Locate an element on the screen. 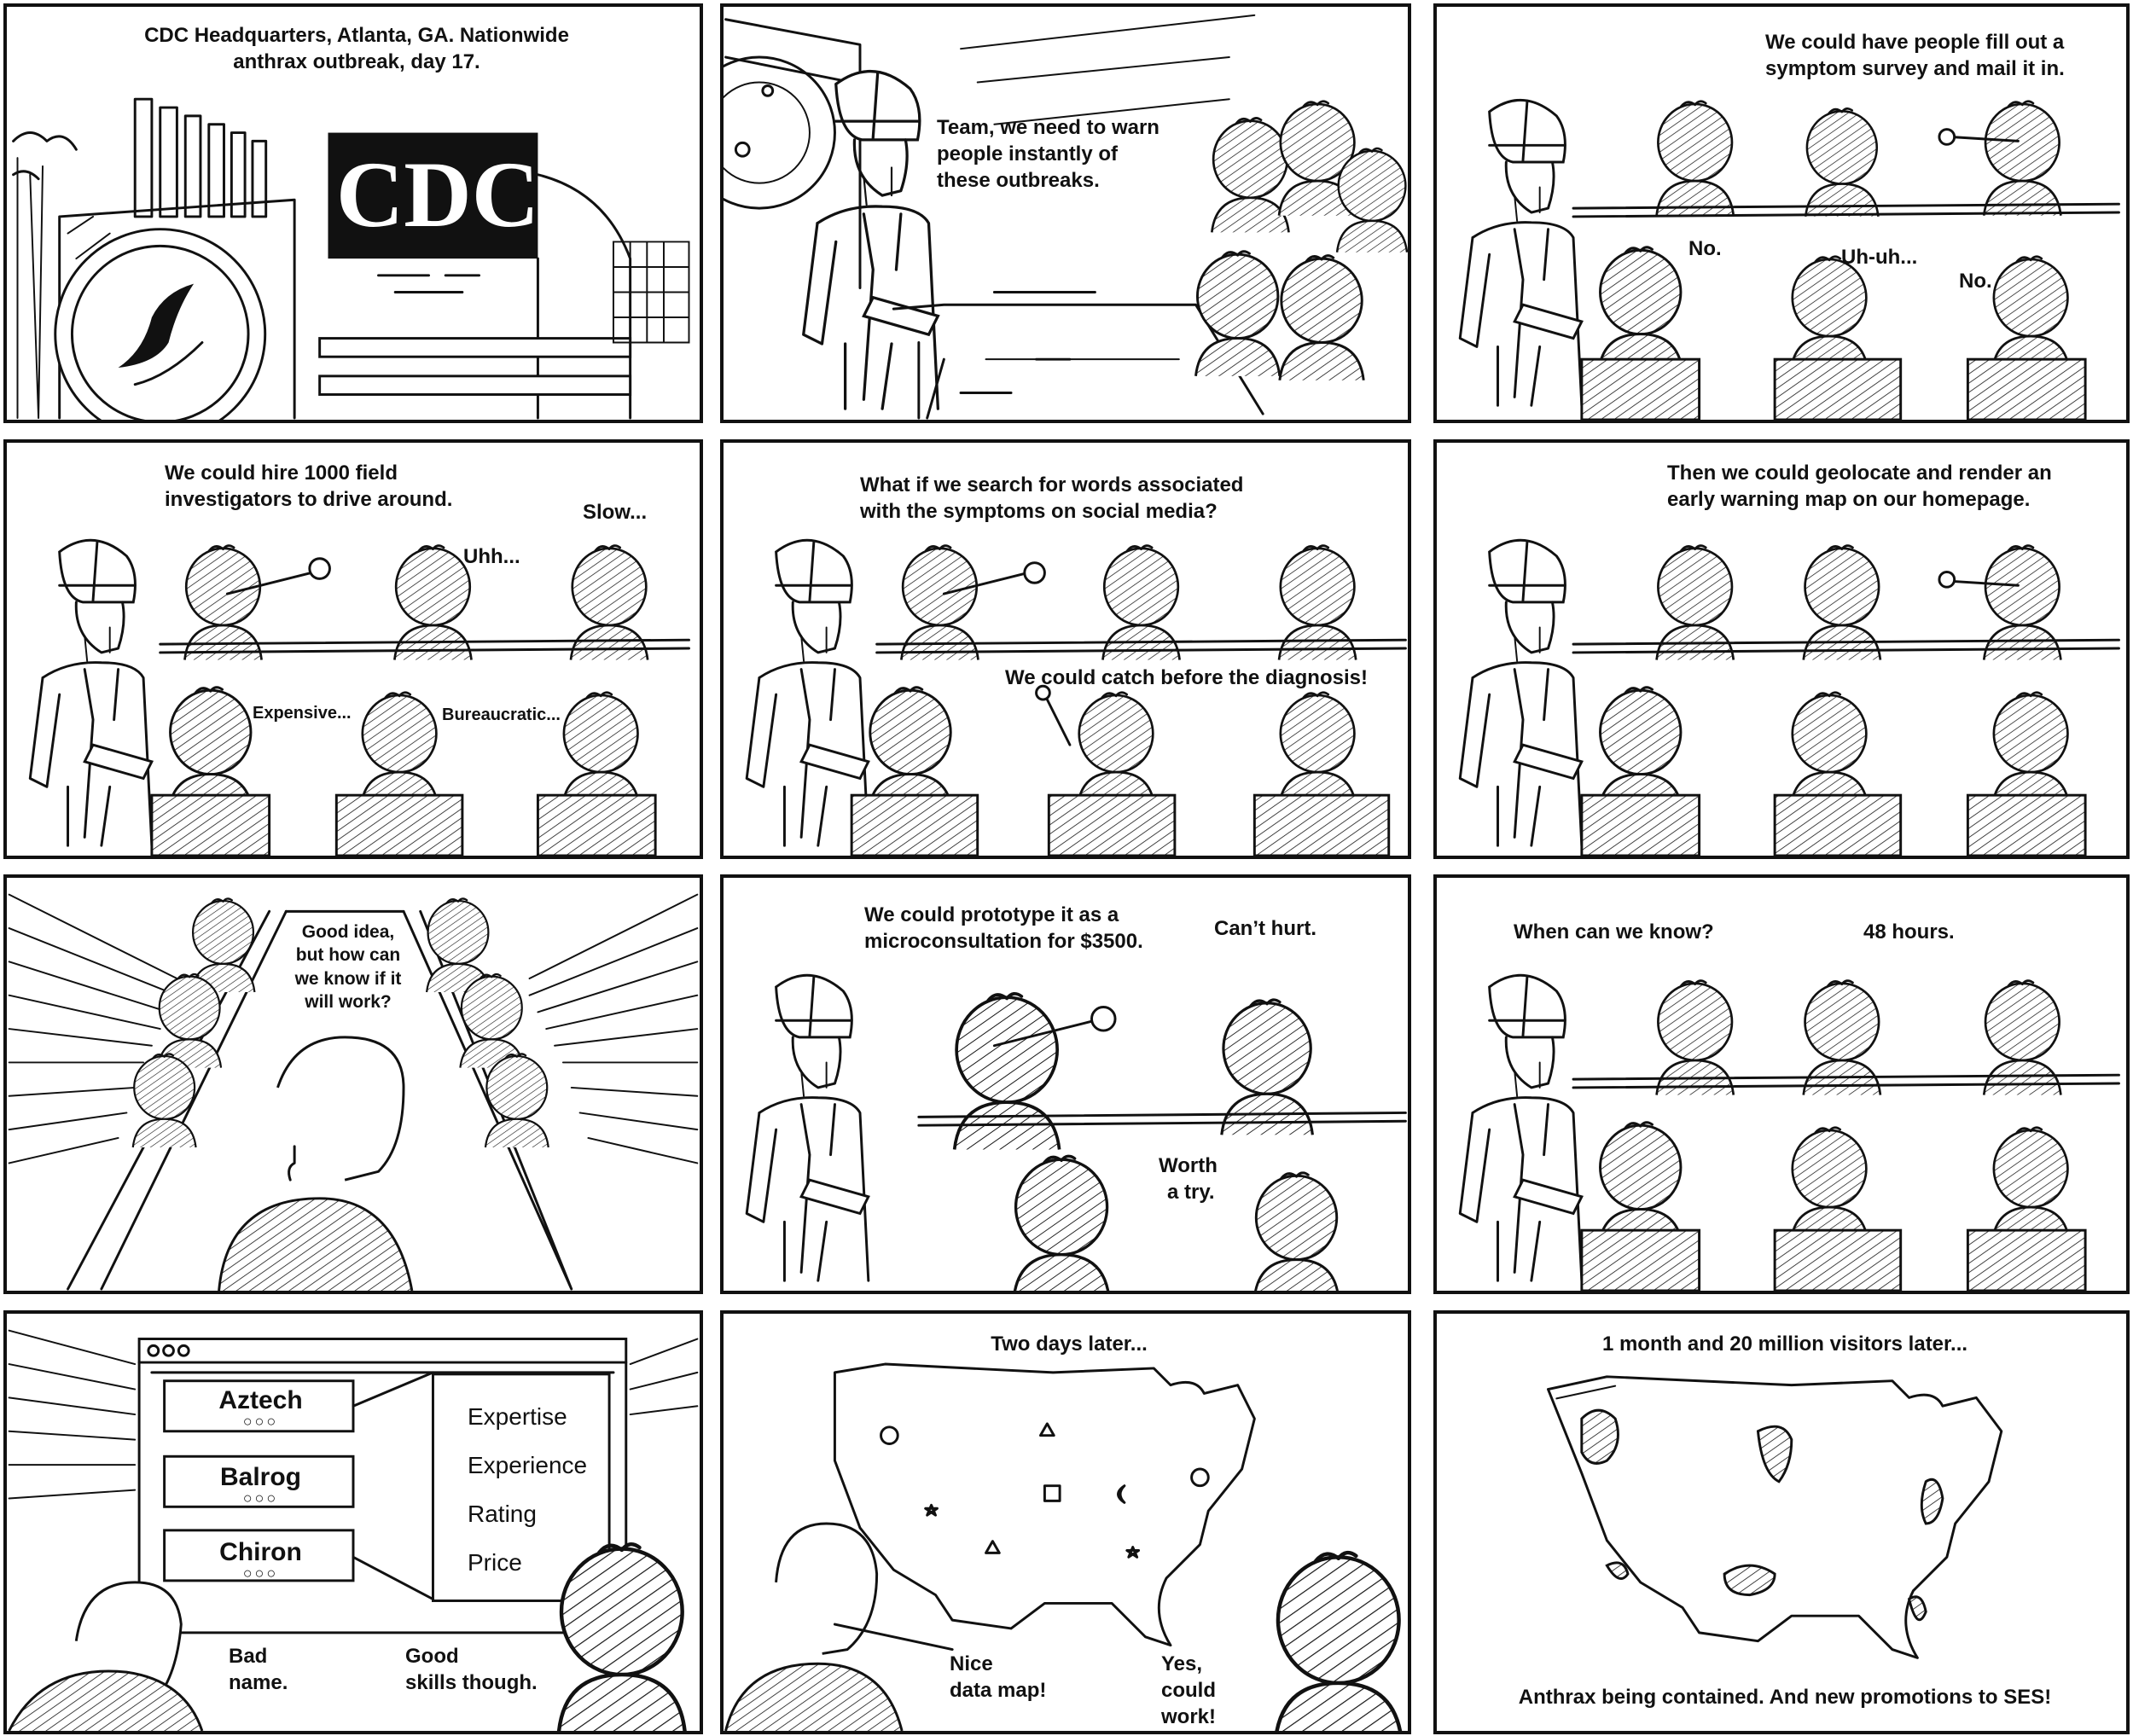 This screenshot has height=1736, width=2133. panel-8-reply-2-line-2: a try. is located at coordinates (1191, 1193).